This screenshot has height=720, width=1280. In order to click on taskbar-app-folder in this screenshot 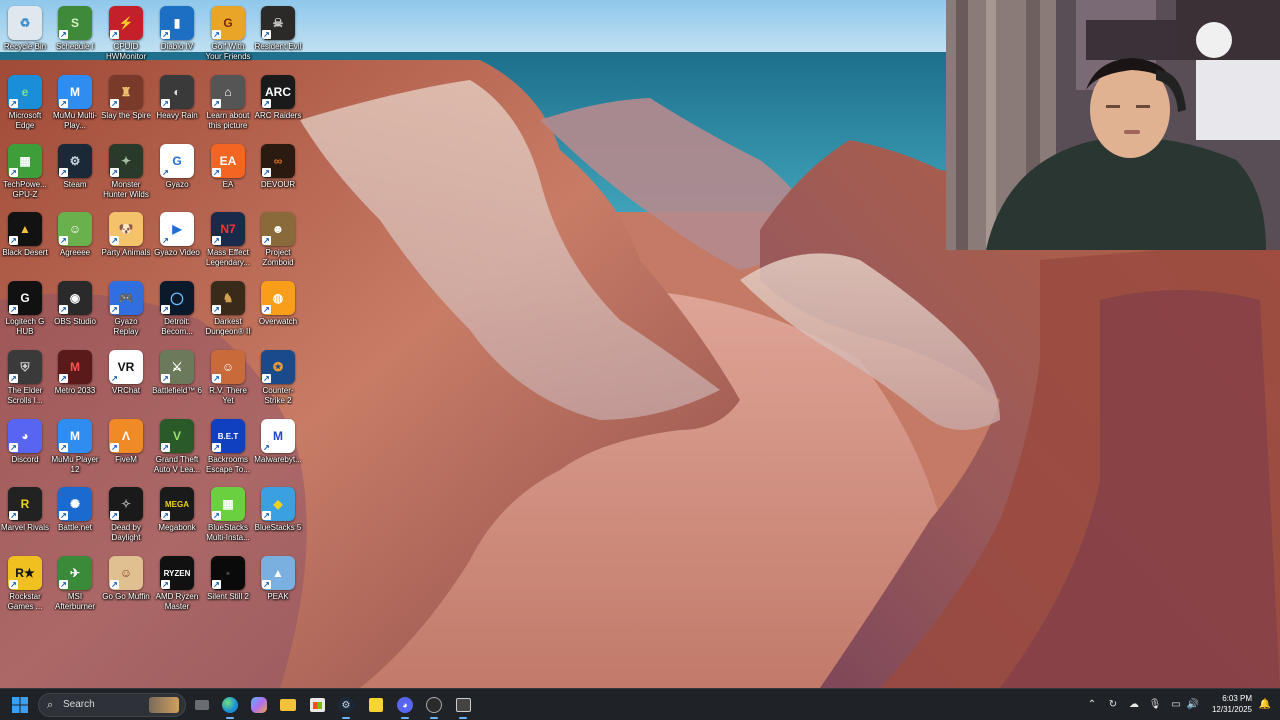, I will do `click(288, 705)`.